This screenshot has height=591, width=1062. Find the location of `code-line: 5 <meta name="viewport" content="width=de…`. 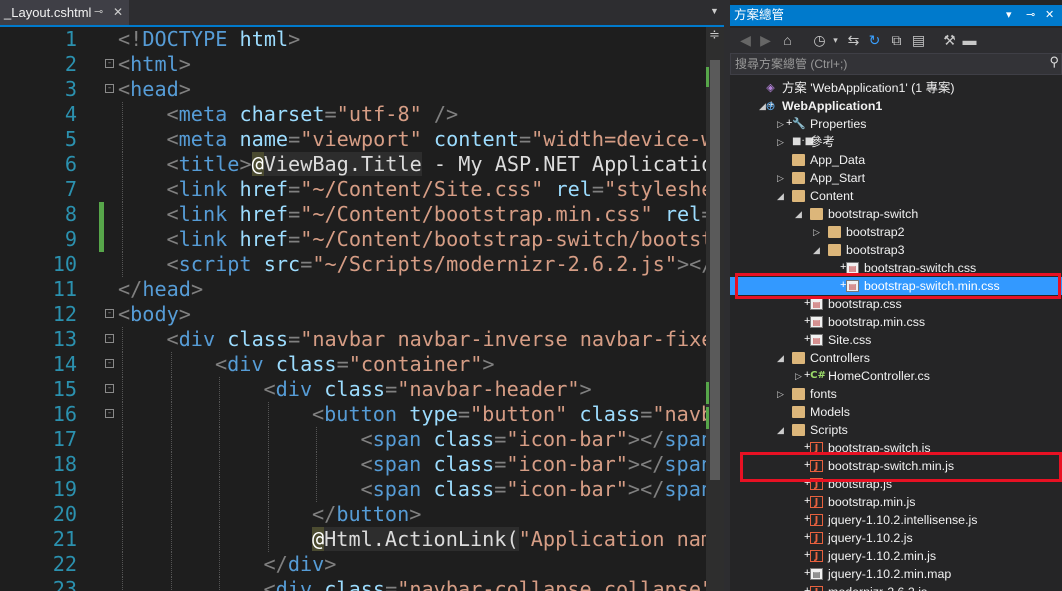

code-line: 5 <meta name="viewport" content="width=de… is located at coordinates (353, 139).